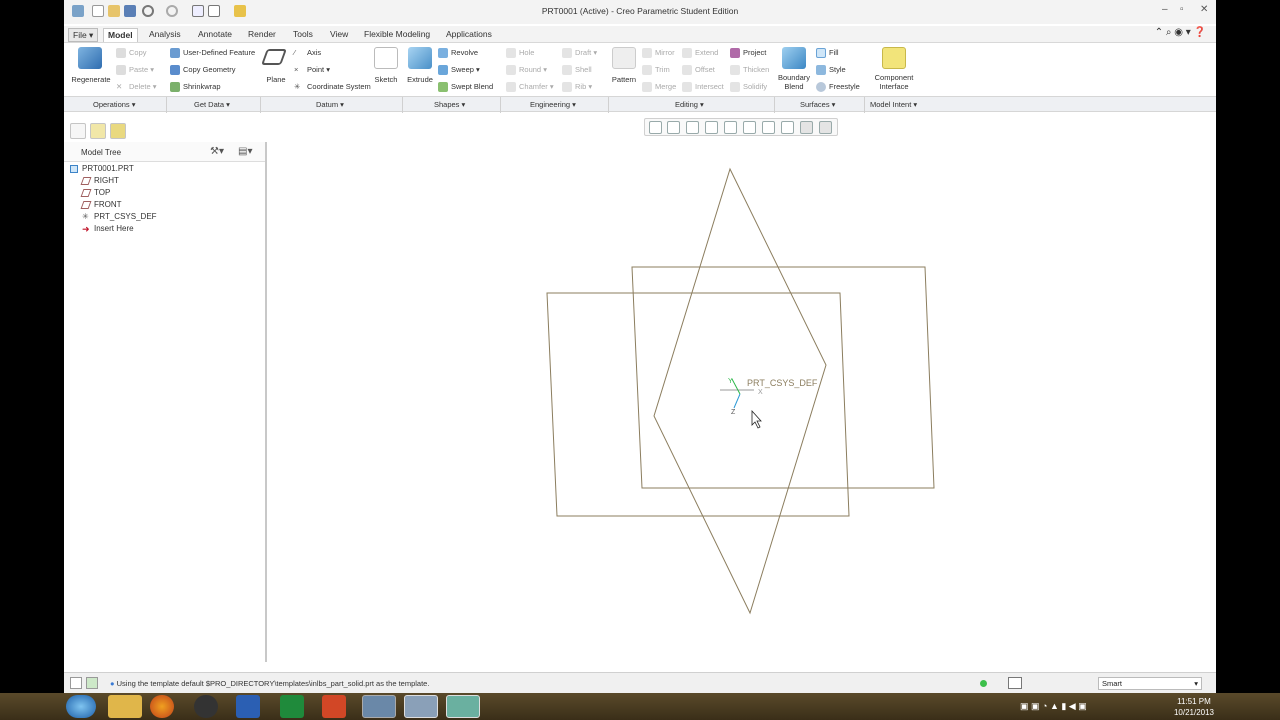  I want to click on hole-button: Hole, so click(520, 53).